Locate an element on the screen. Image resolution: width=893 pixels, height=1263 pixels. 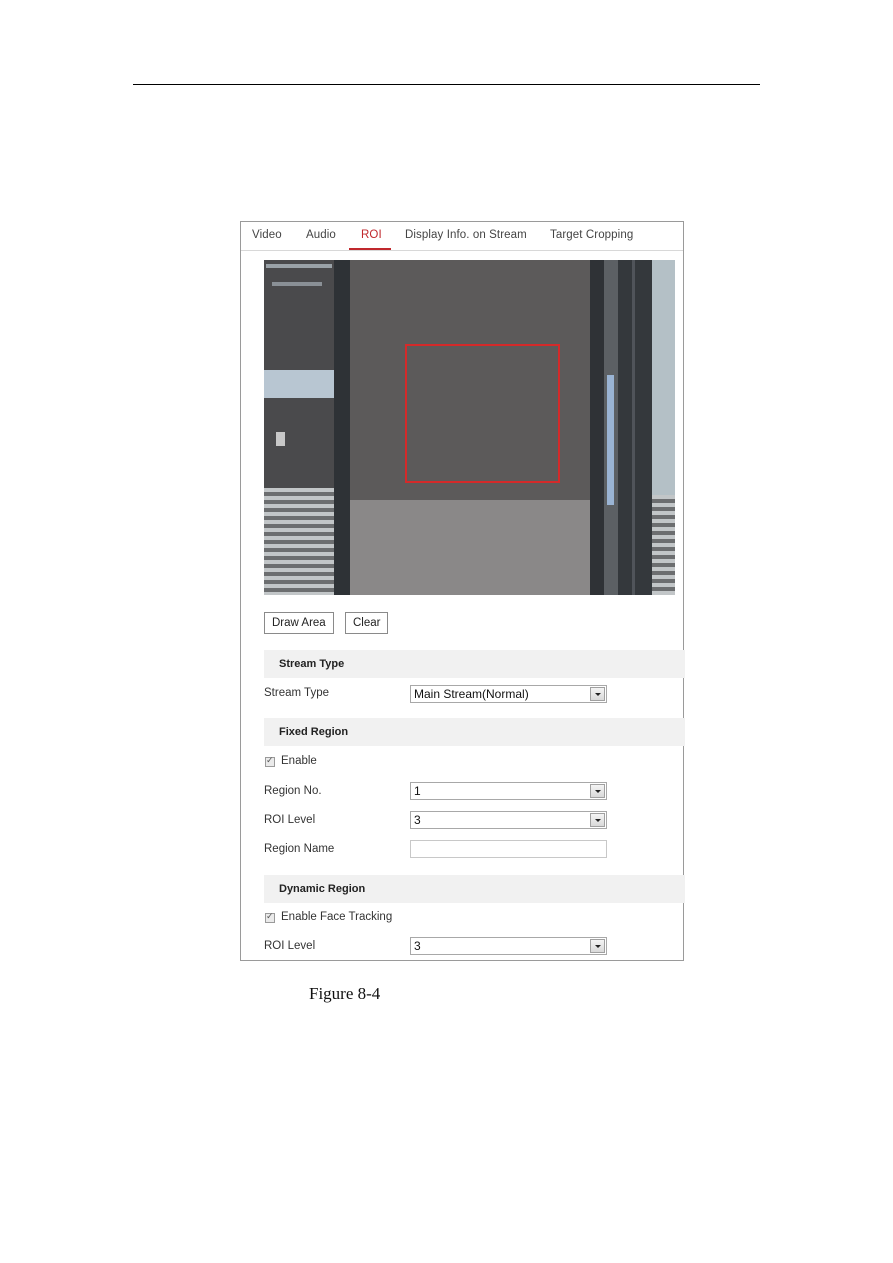
stream-type-select: Main Stream(Normal) is located at coordinates (508, 694).